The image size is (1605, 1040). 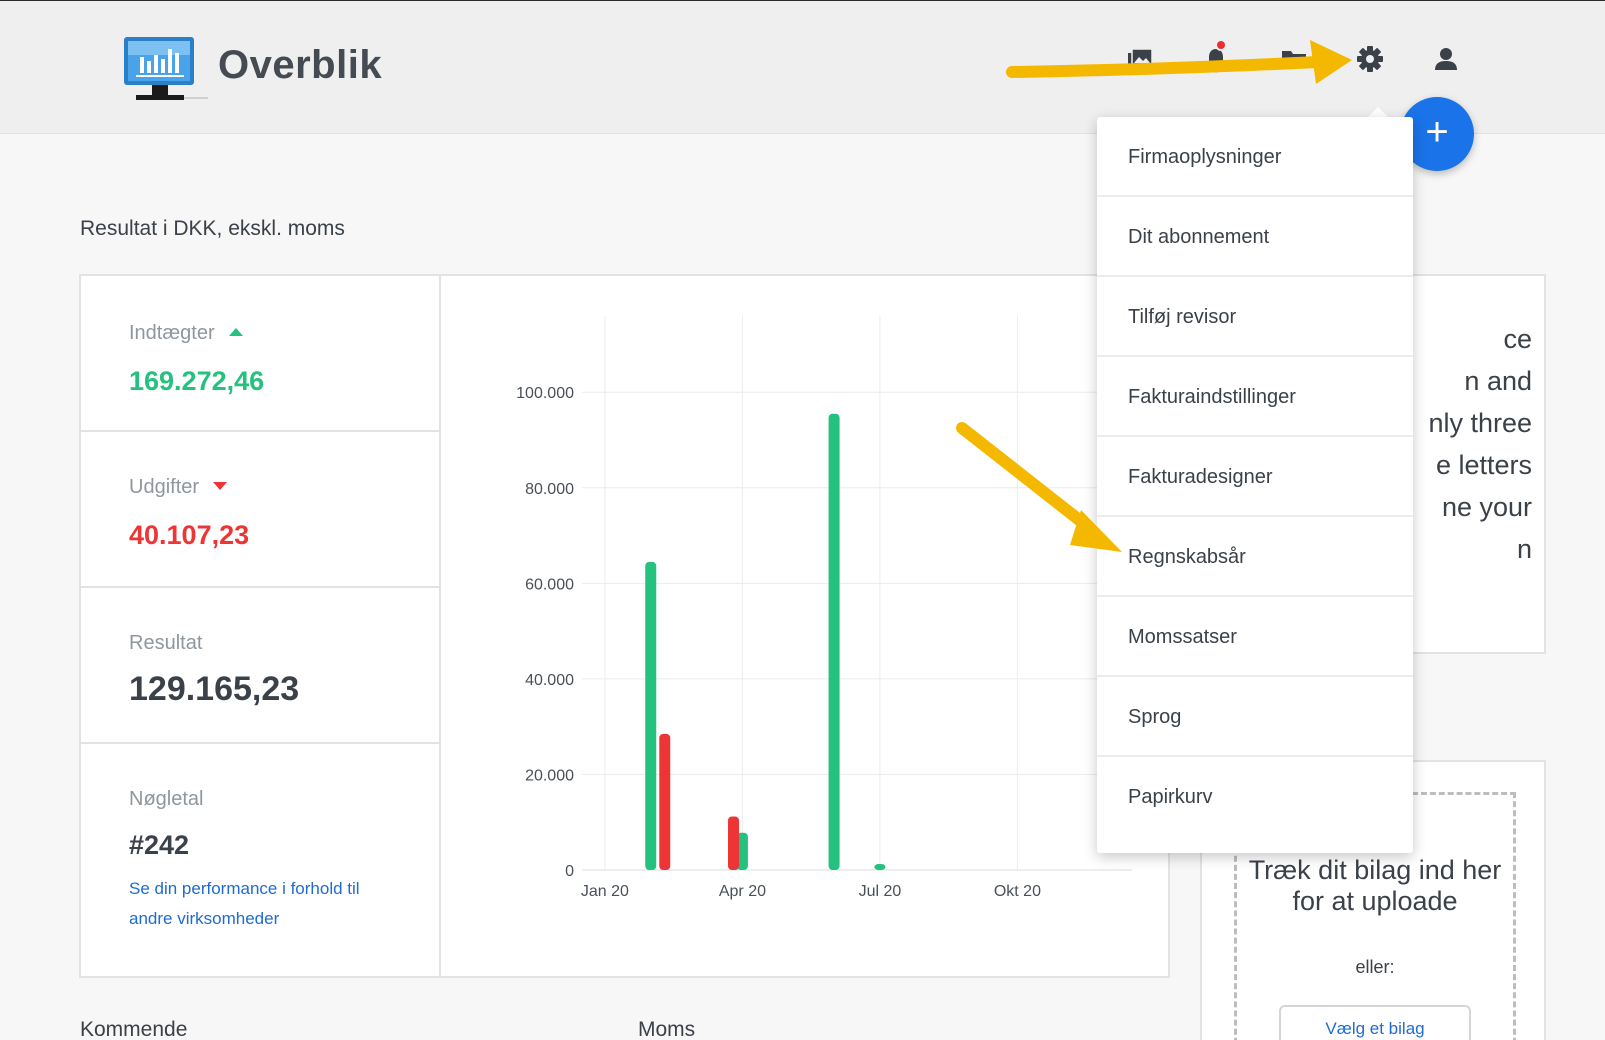 I want to click on result-value: 129.165,23, so click(x=214, y=689).